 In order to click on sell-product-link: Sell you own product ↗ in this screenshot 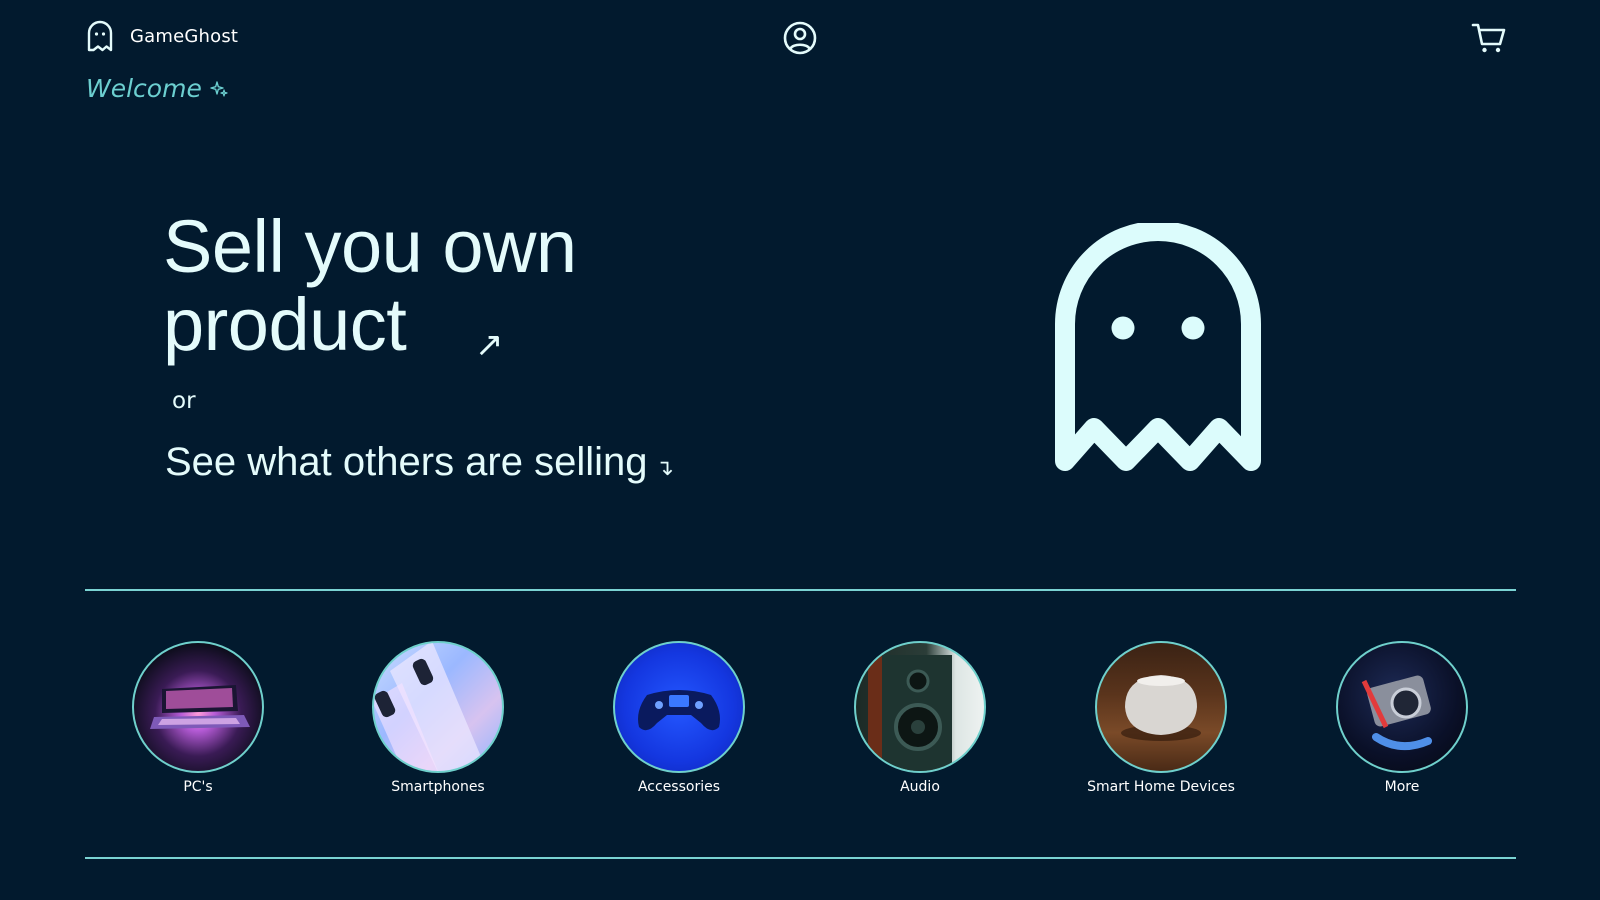, I will do `click(398, 285)`.